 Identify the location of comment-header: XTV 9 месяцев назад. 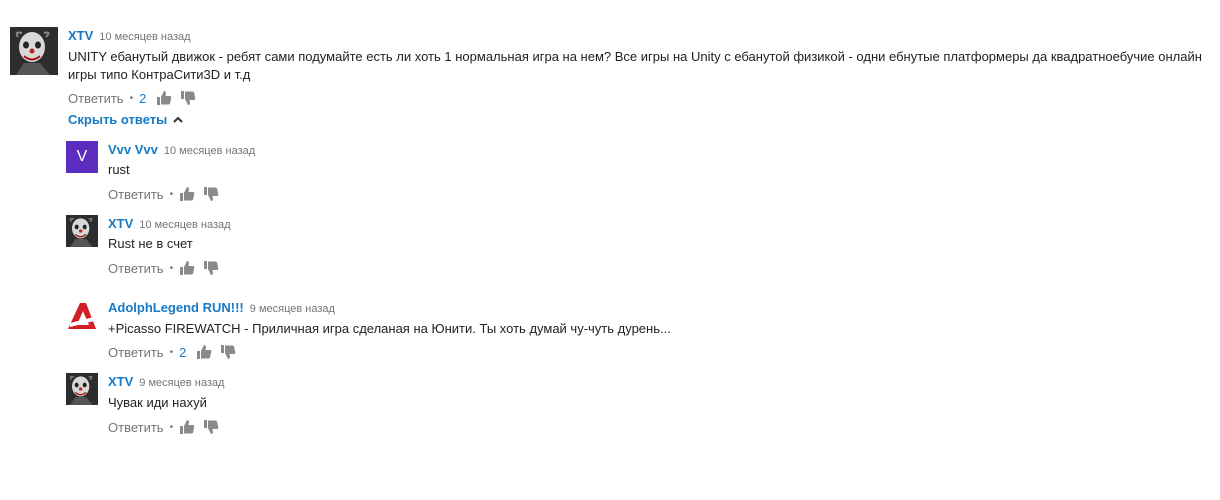
(166, 382).